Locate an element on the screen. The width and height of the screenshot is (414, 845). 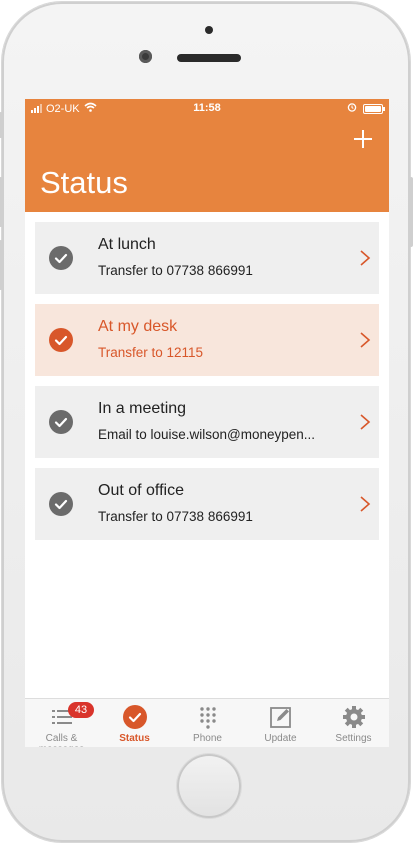
tab-label: Status is located at coordinates (134, 738).